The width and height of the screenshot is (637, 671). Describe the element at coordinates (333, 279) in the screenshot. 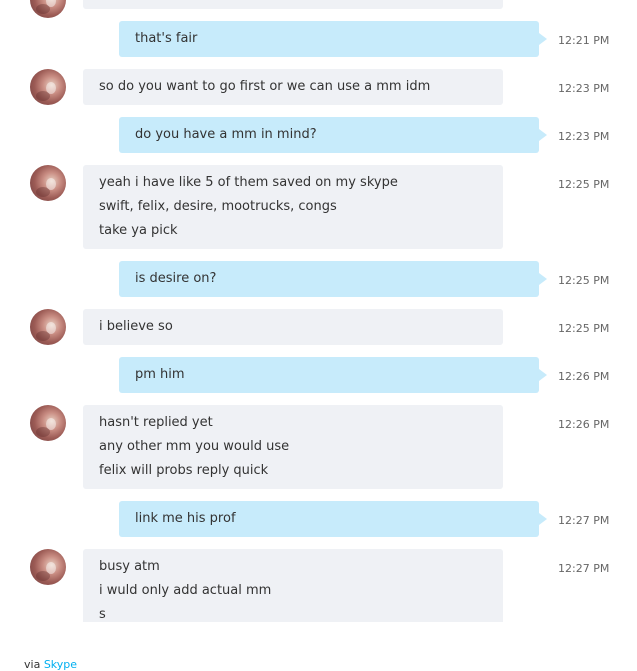

I see `outgoing-message-bubble: is desire on?` at that location.